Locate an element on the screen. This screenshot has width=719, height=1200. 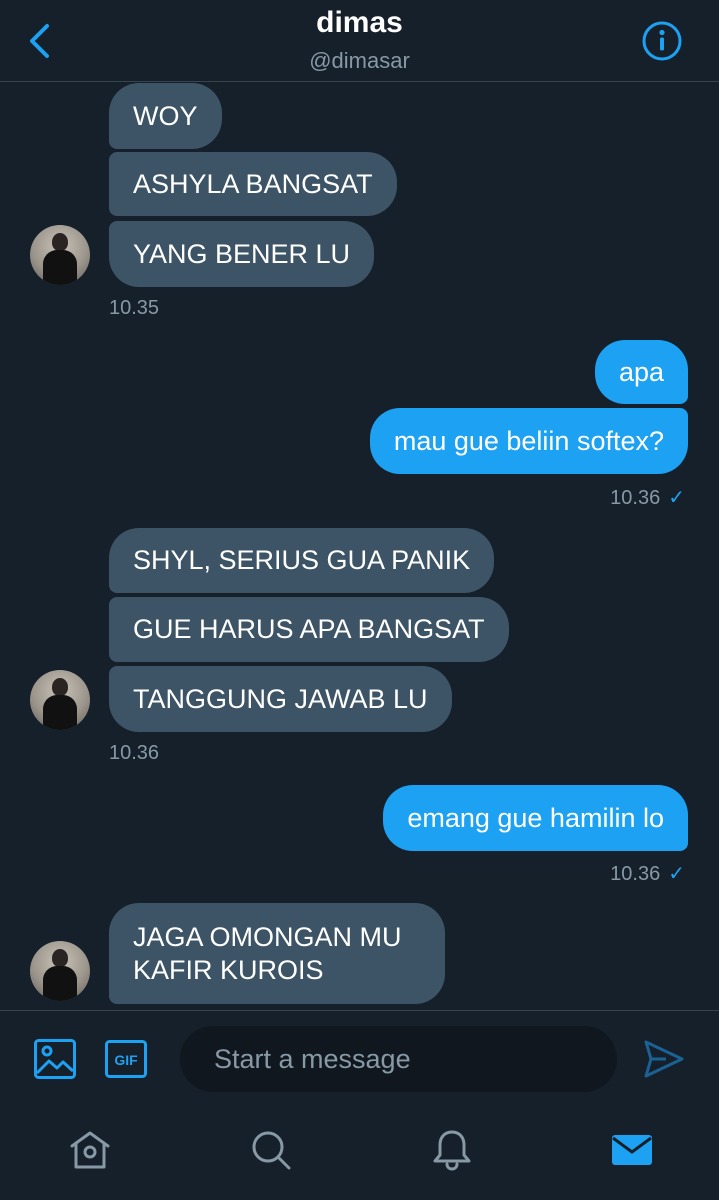
tab-home is located at coordinates (90, 1150).